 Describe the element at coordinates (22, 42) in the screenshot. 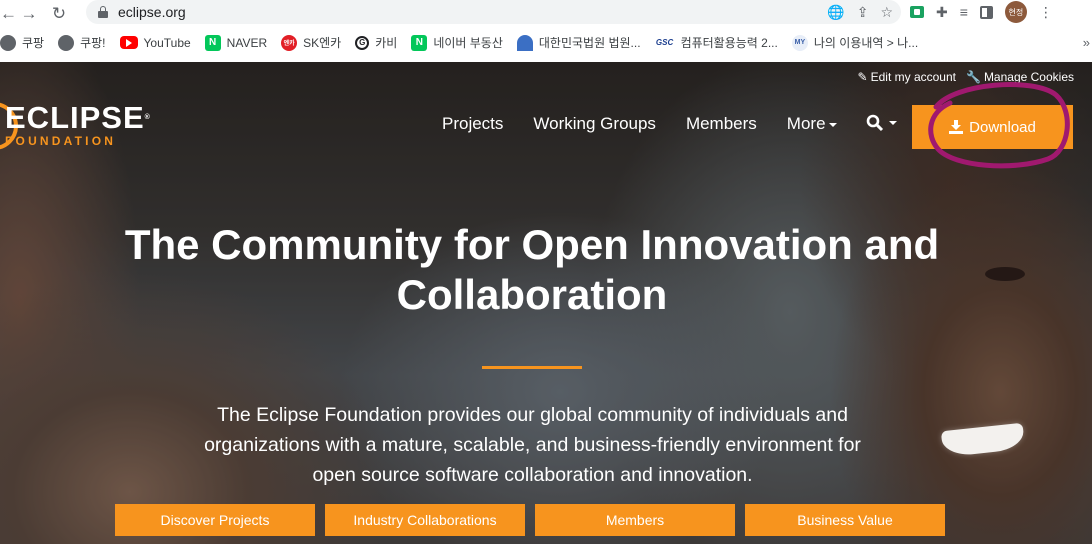

I see `bookmark-item: 쿠팡` at that location.